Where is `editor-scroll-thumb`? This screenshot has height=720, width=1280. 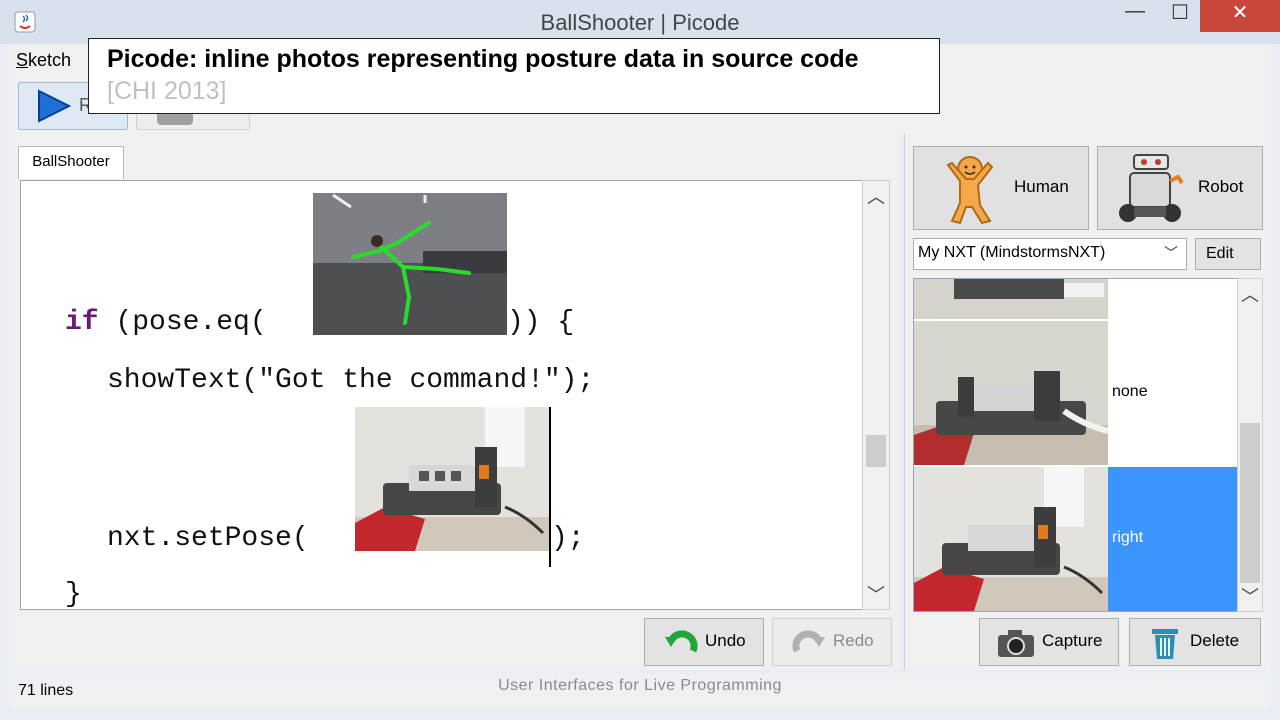 editor-scroll-thumb is located at coordinates (876, 451).